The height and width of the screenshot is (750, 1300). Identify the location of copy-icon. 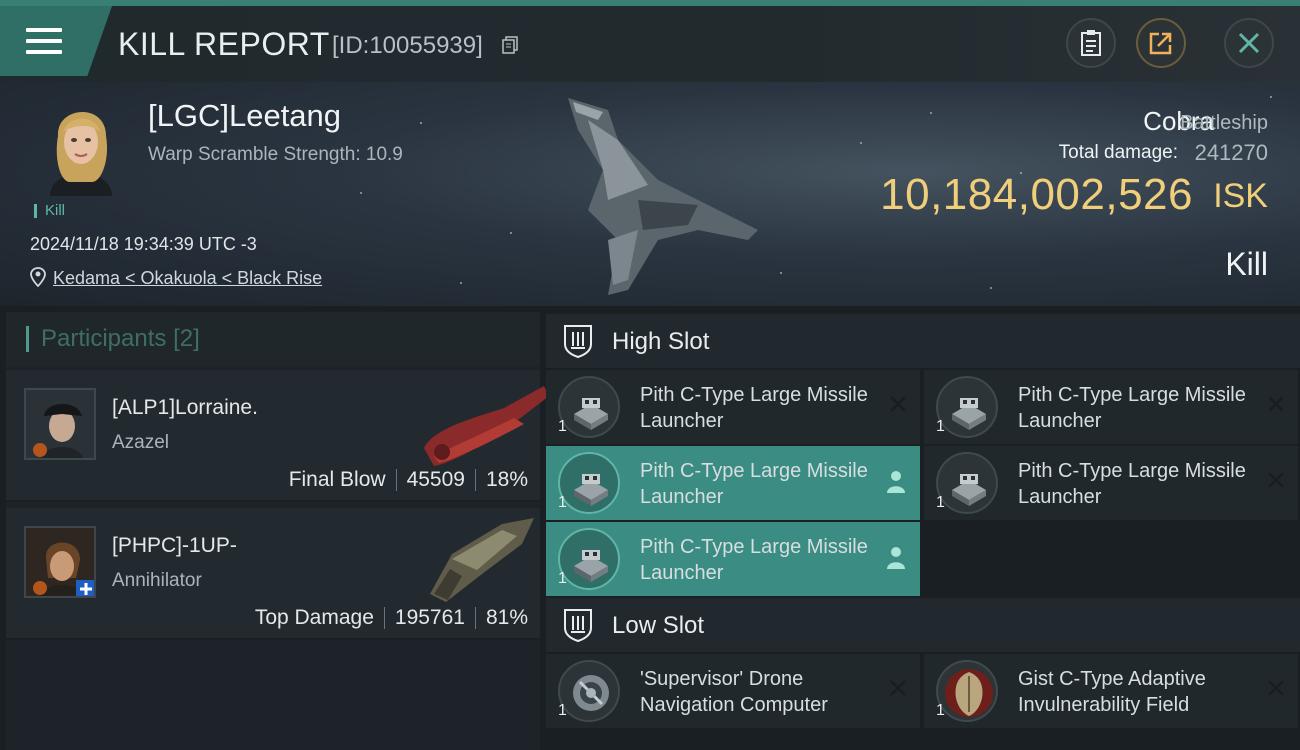
(510, 45).